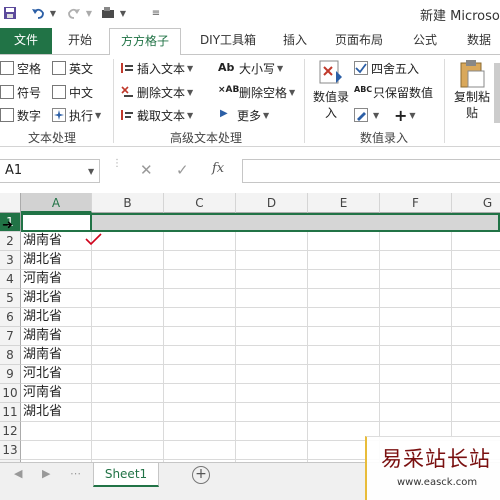  What do you see at coordinates (10, 450) in the screenshot?
I see `row-header-13: 13` at bounding box center [10, 450].